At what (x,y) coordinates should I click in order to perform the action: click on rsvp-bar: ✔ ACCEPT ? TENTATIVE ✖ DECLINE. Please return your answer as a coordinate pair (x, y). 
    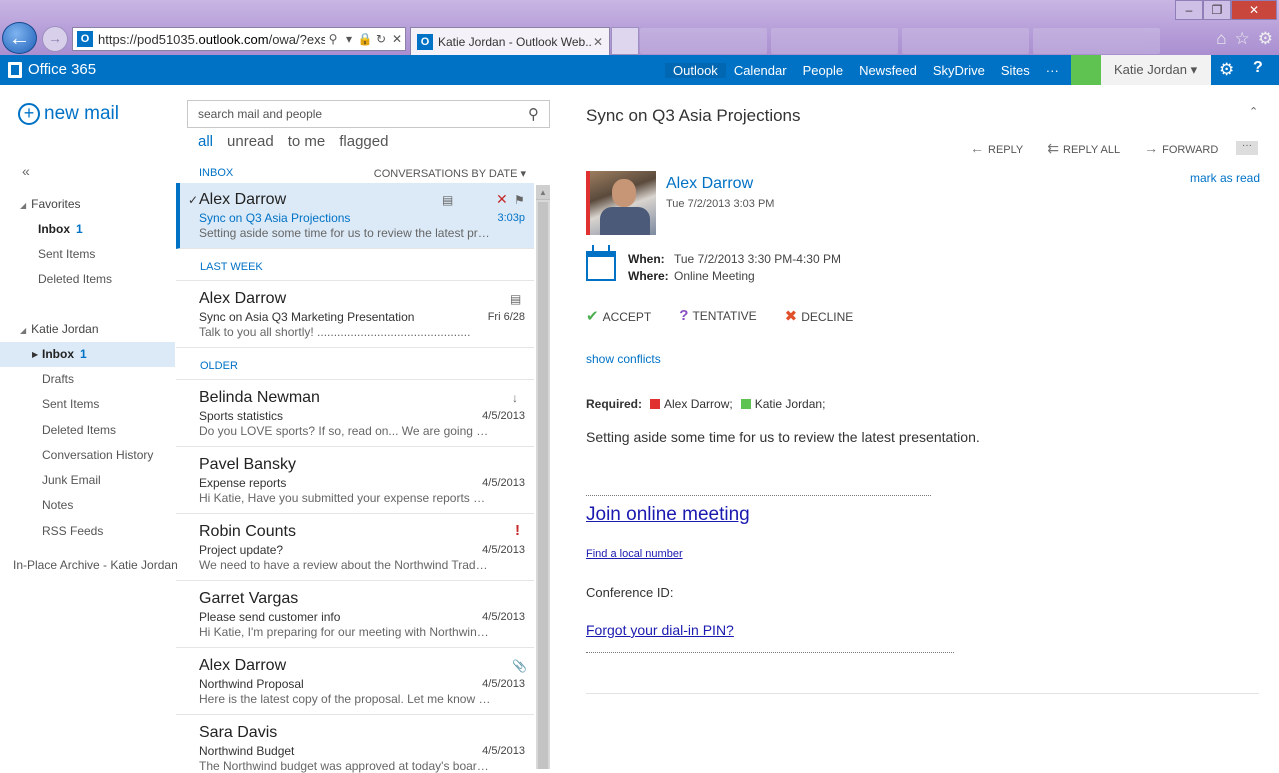
    Looking at the image, I should click on (719, 316).